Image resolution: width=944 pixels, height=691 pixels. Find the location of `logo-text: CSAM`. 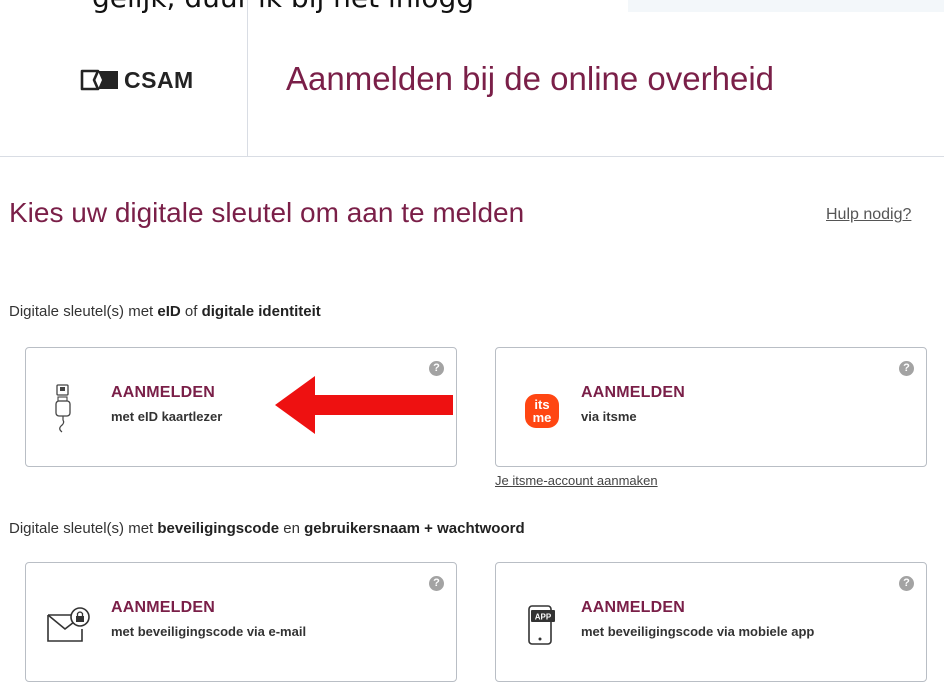

logo-text: CSAM is located at coordinates (159, 79).